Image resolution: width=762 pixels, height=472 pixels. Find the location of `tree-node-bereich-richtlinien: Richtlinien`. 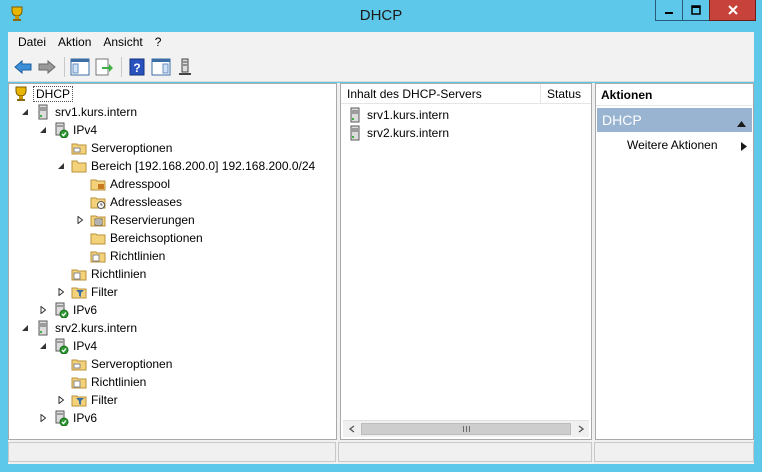

tree-node-bereich-richtlinien: Richtlinien is located at coordinates (120, 256).